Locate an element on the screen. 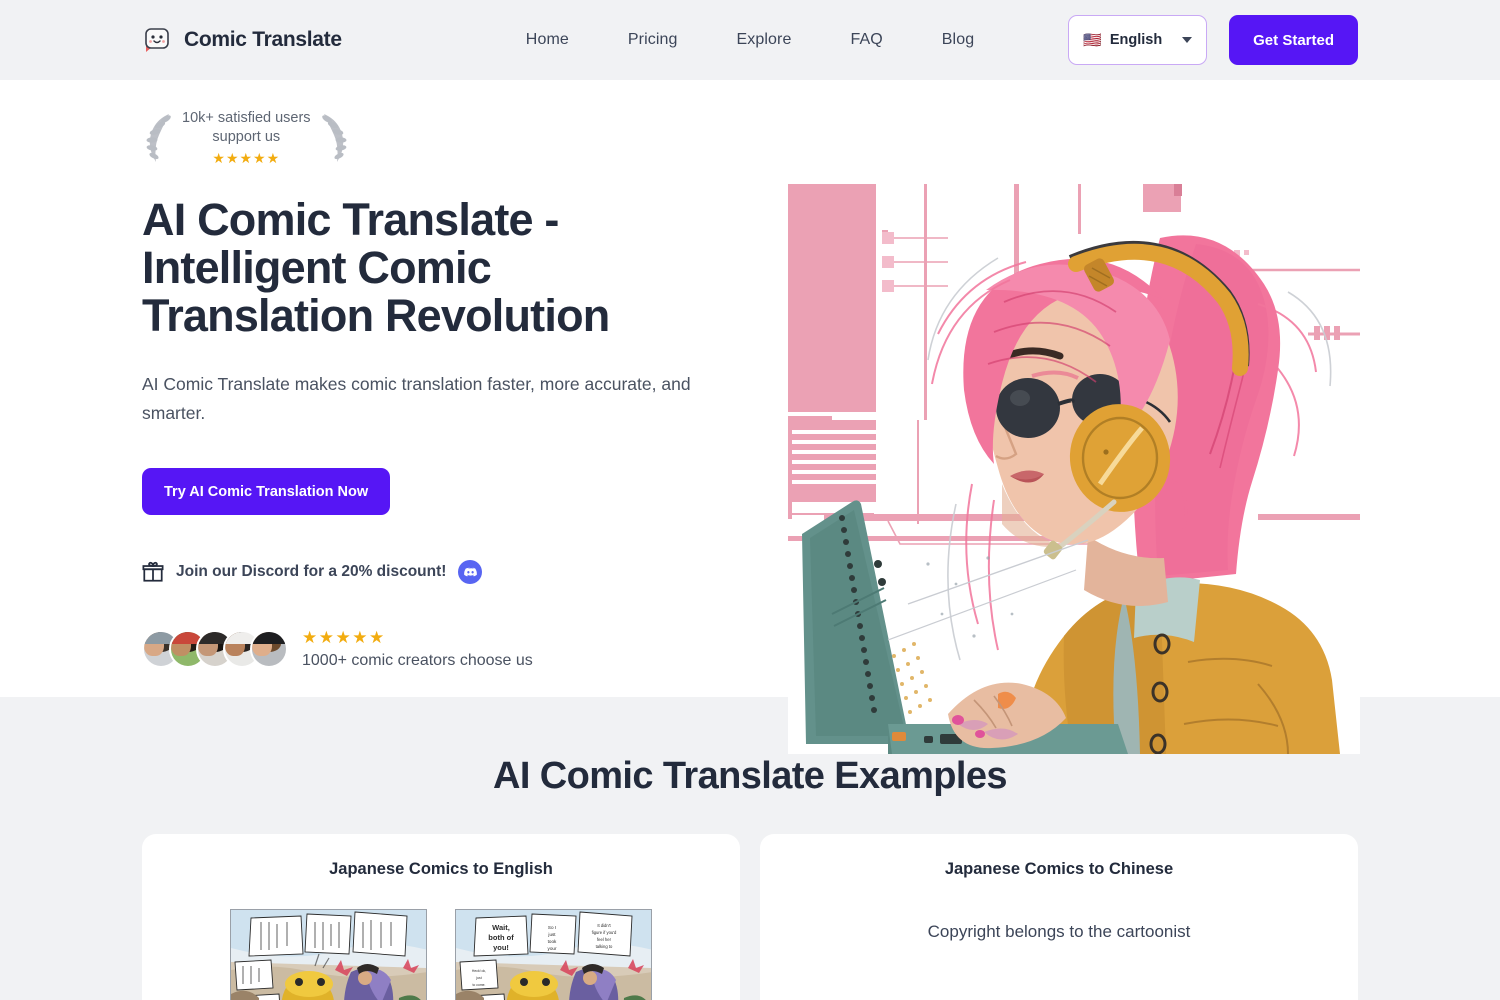  social-proof: ★★★★★ 1000+ comic creators choose us is located at coordinates (442, 649).